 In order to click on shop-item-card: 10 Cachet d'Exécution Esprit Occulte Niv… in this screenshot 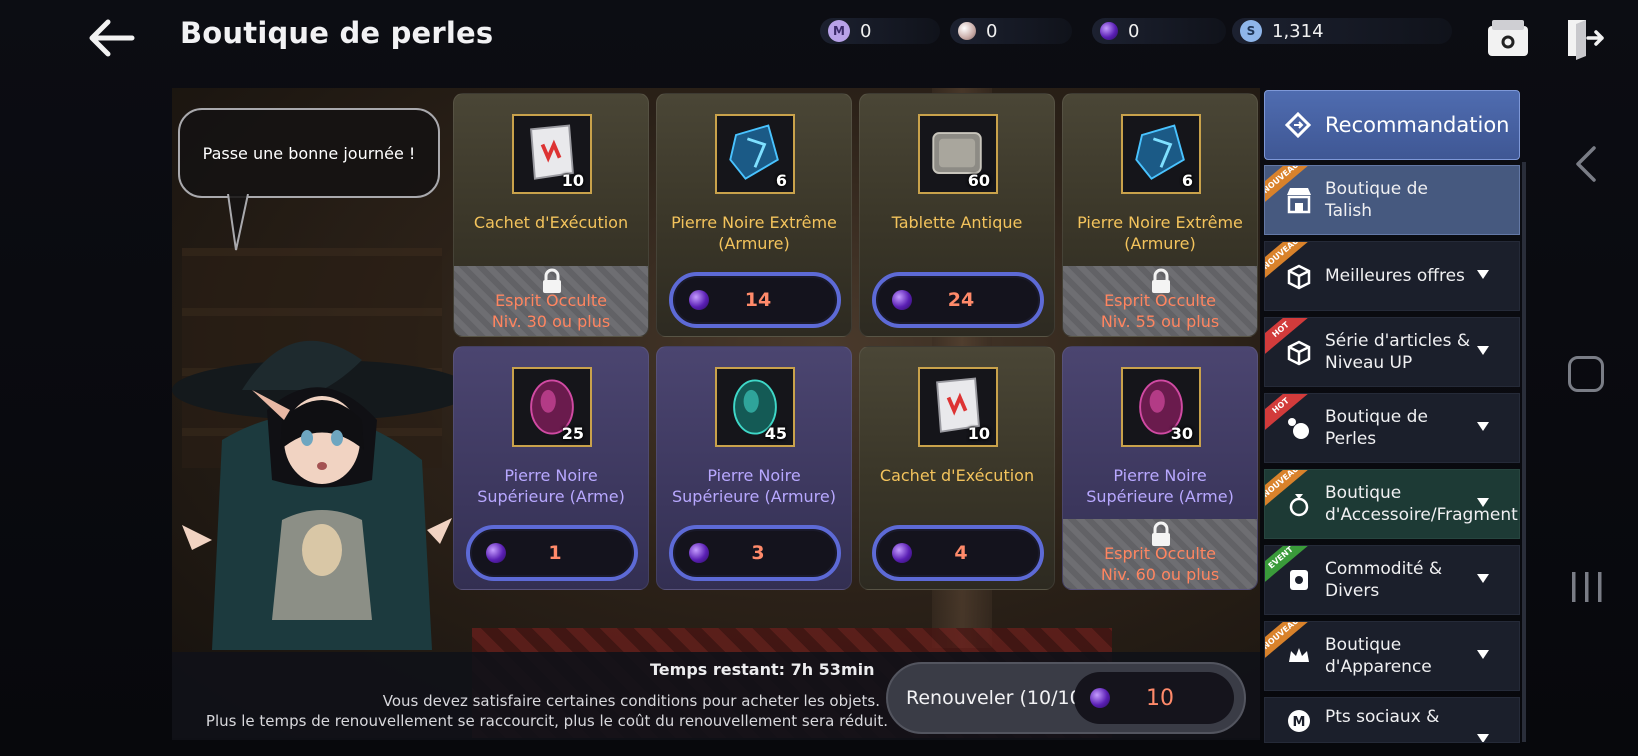, I will do `click(551, 215)`.